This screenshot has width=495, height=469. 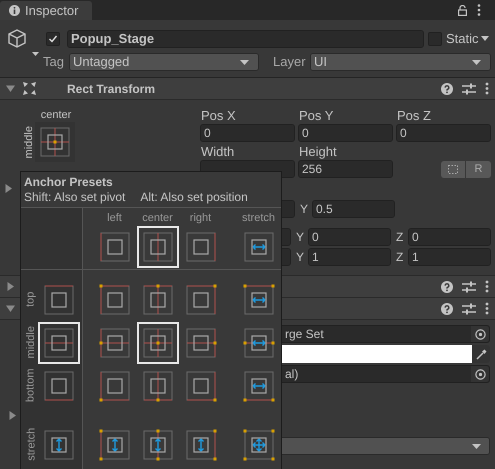 I want to click on layer-dropdown: UI, so click(x=400, y=62).